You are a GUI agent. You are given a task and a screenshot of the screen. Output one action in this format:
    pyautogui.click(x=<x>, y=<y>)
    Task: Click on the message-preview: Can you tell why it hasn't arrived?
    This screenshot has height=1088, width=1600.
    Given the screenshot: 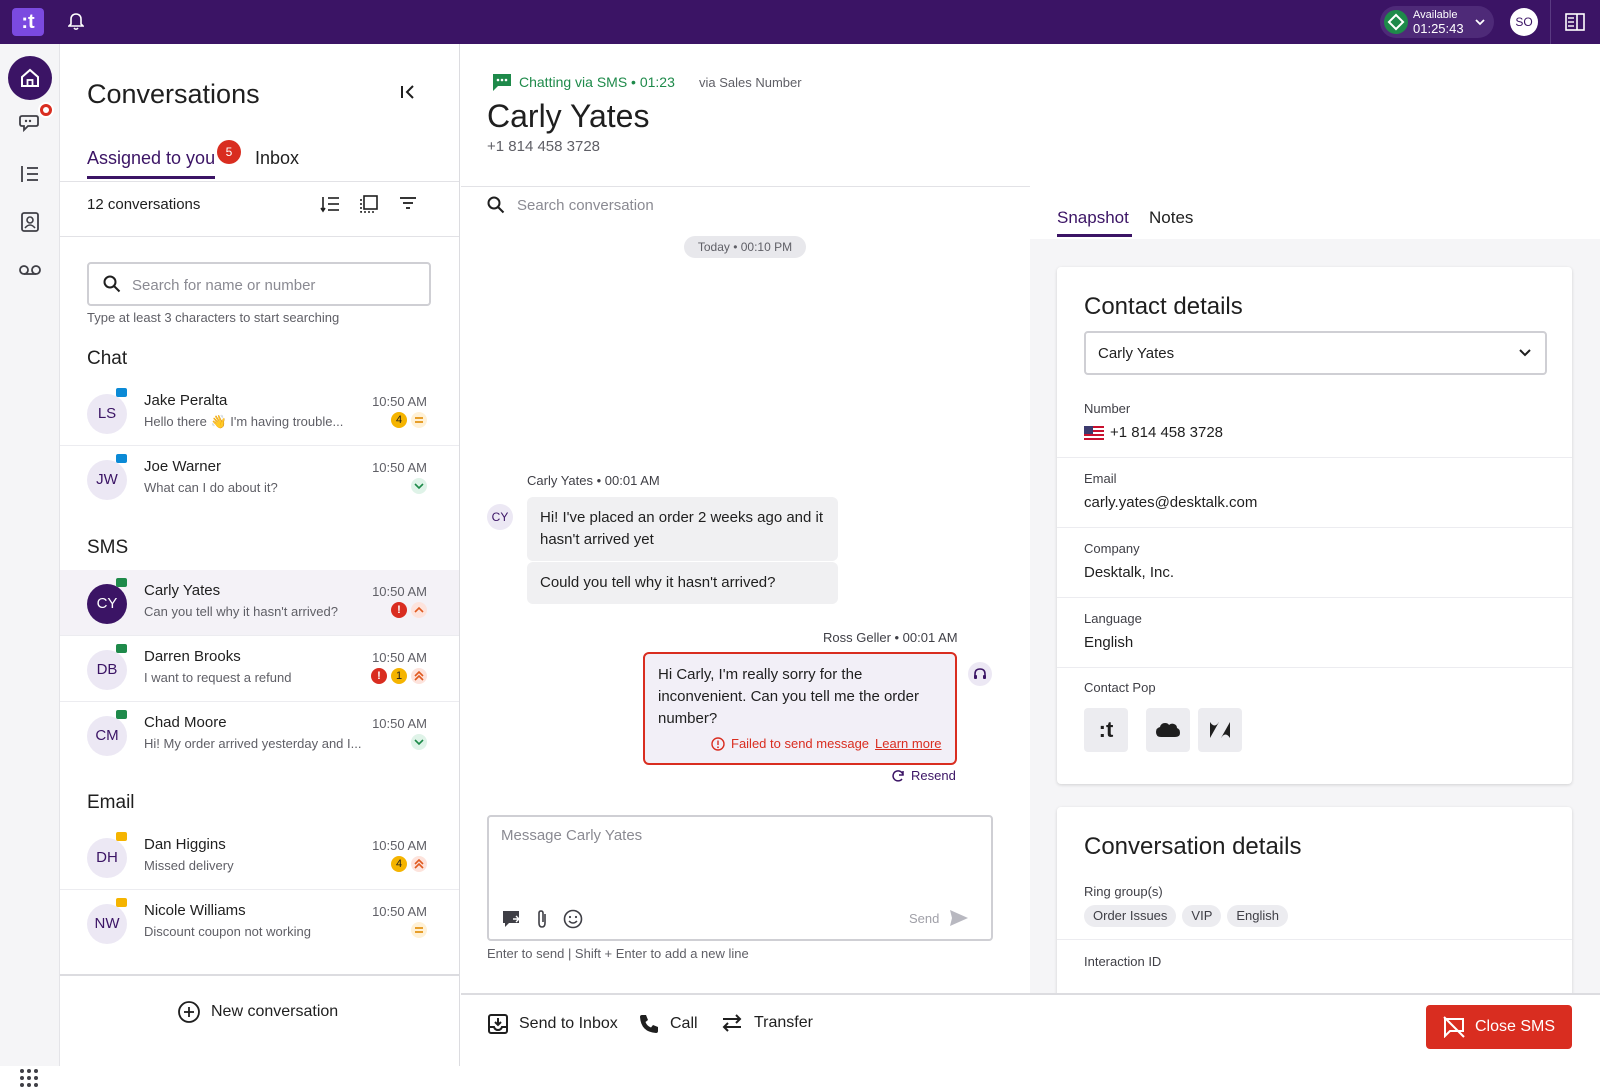 What is the action you would take?
    pyautogui.click(x=241, y=611)
    